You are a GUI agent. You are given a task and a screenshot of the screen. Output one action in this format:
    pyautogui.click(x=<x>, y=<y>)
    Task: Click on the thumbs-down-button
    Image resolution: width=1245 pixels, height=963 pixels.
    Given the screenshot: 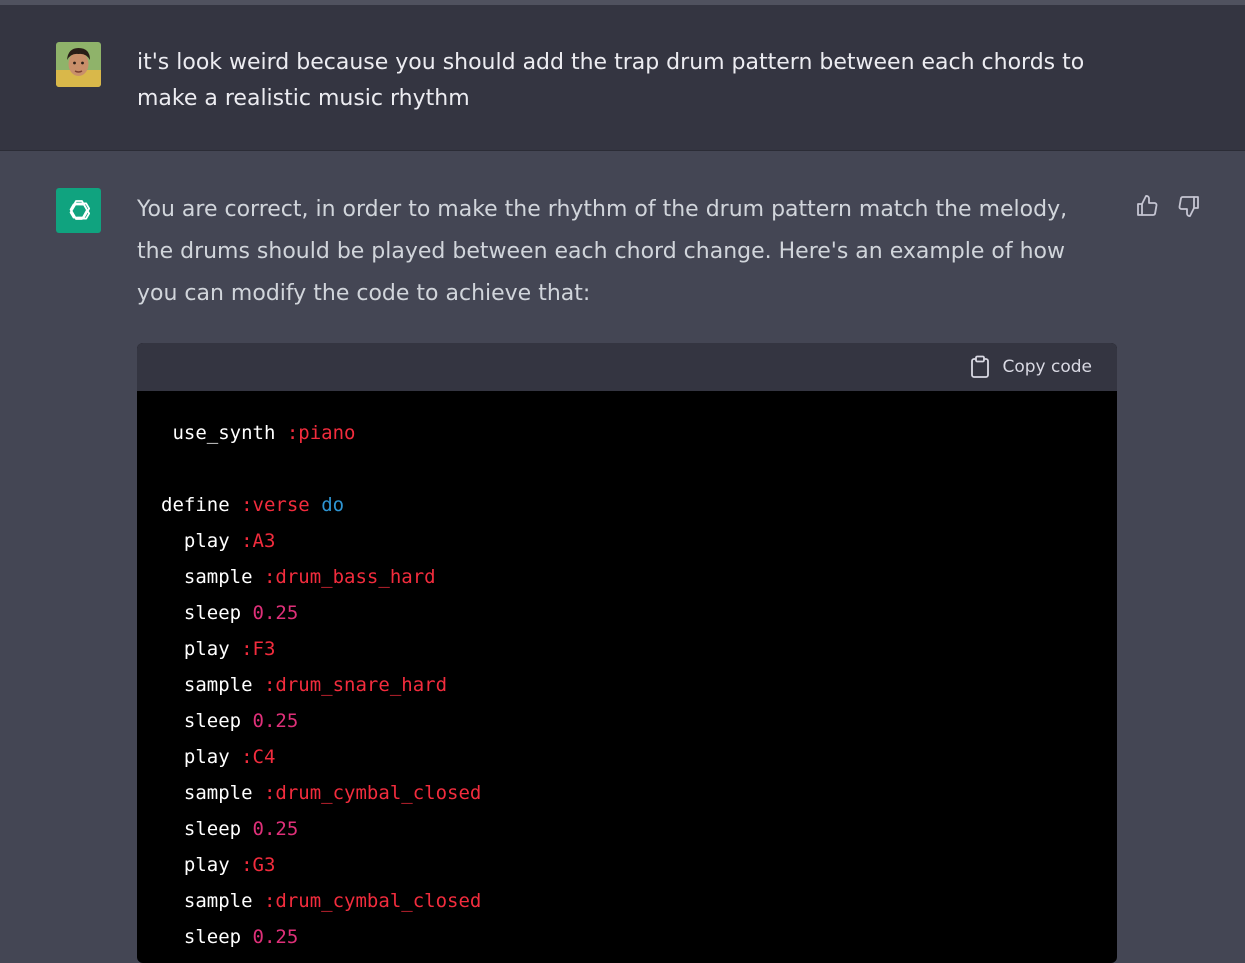 What is the action you would take?
    pyautogui.click(x=1189, y=206)
    